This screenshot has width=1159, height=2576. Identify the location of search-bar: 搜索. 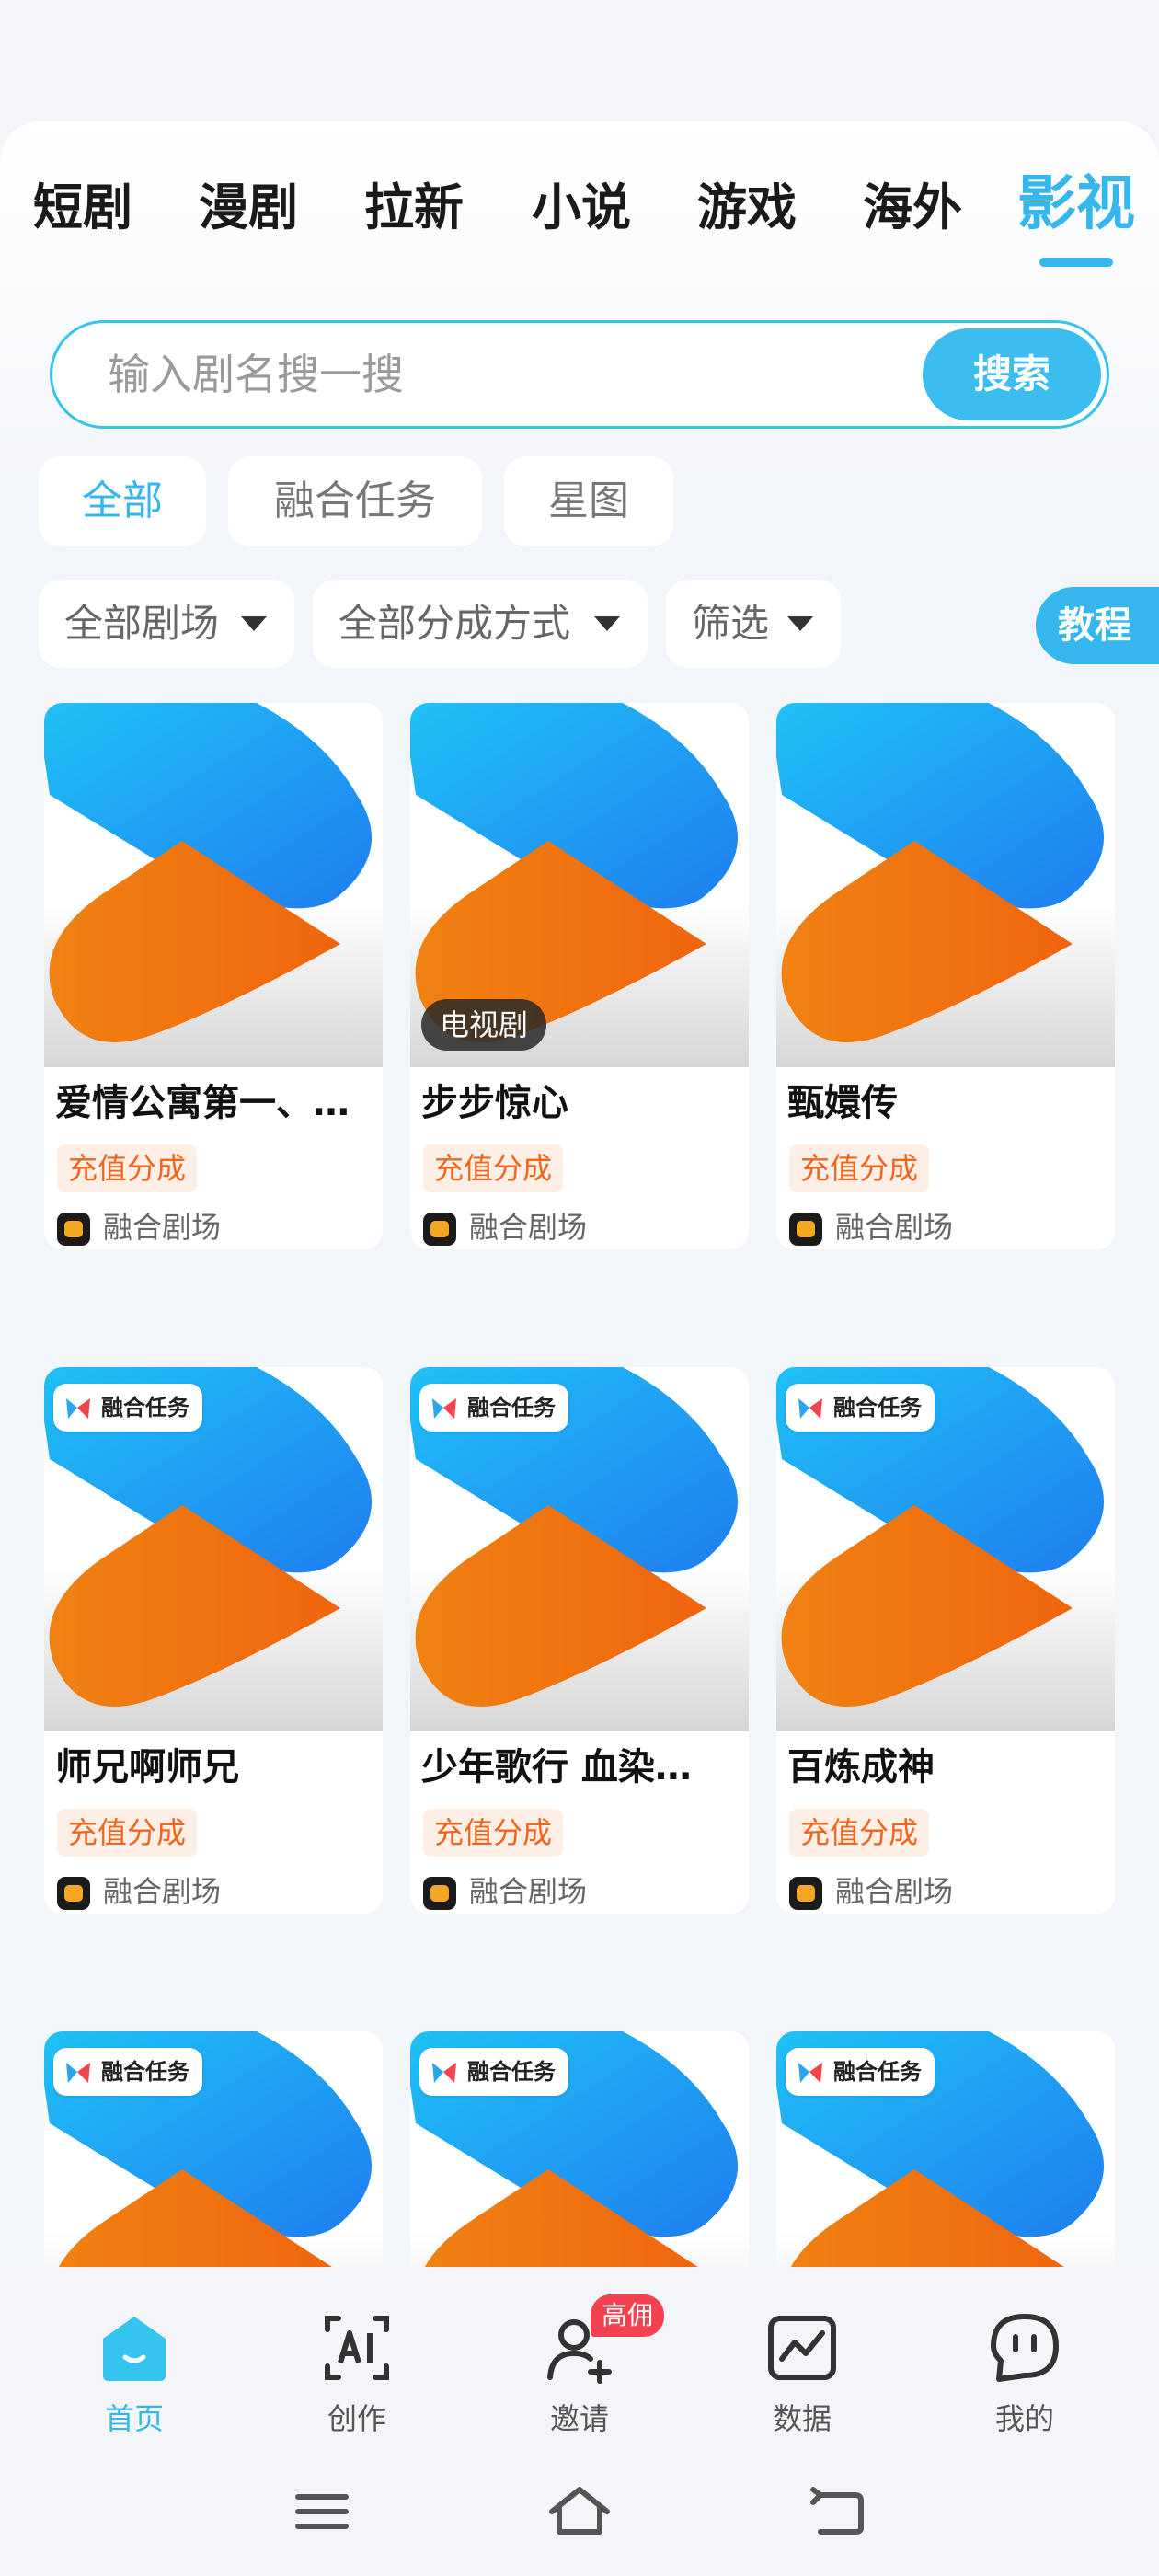
(579, 374).